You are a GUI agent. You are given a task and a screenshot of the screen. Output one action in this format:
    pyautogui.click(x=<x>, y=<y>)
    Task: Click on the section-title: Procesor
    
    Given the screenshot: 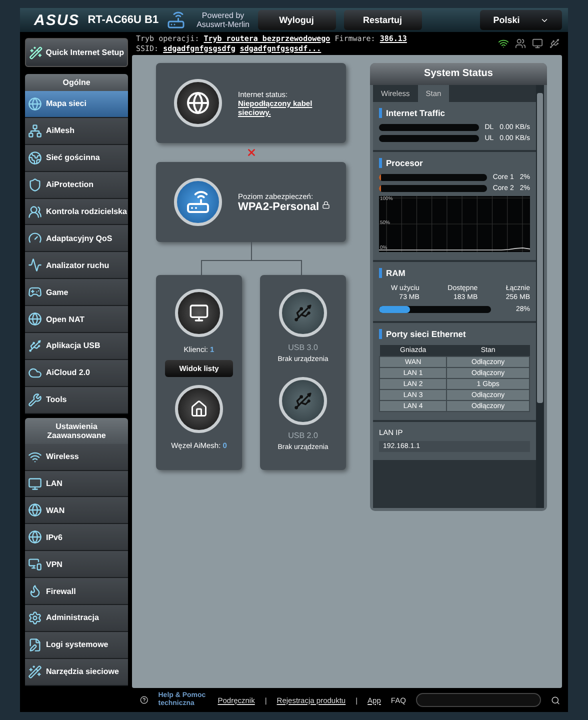 What is the action you would take?
    pyautogui.click(x=454, y=163)
    